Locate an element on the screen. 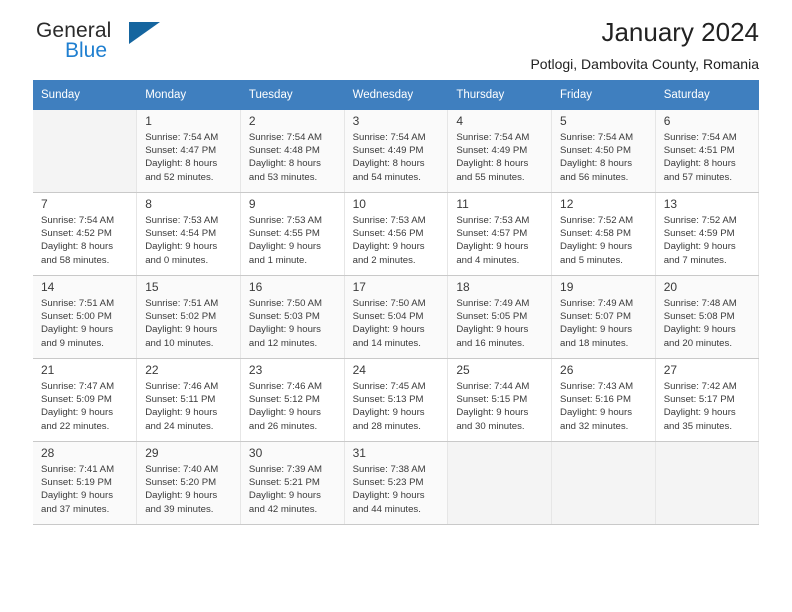  day-daylight2-text: and 26 minutes. is located at coordinates (283, 426).